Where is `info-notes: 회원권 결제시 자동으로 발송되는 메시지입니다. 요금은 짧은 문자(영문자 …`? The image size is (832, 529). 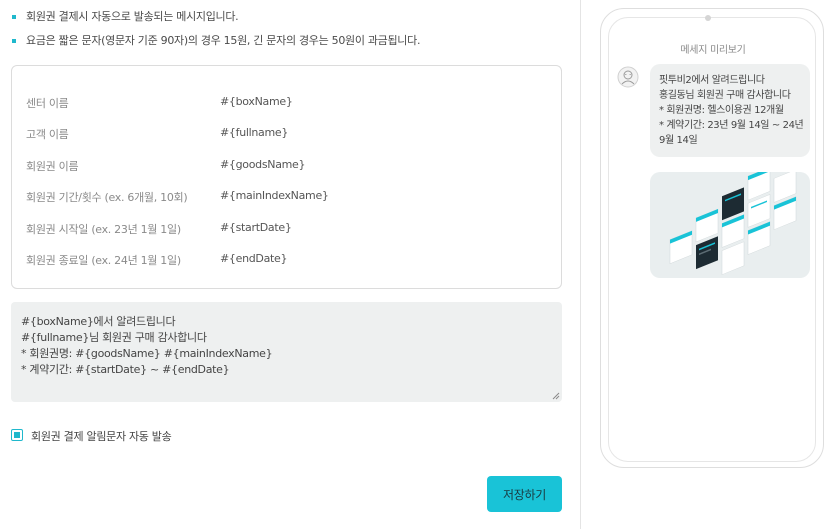
info-notes: 회원권 결제시 자동으로 발송되는 메시지입니다. 요금은 짧은 문자(영문자 … is located at coordinates (292, 33).